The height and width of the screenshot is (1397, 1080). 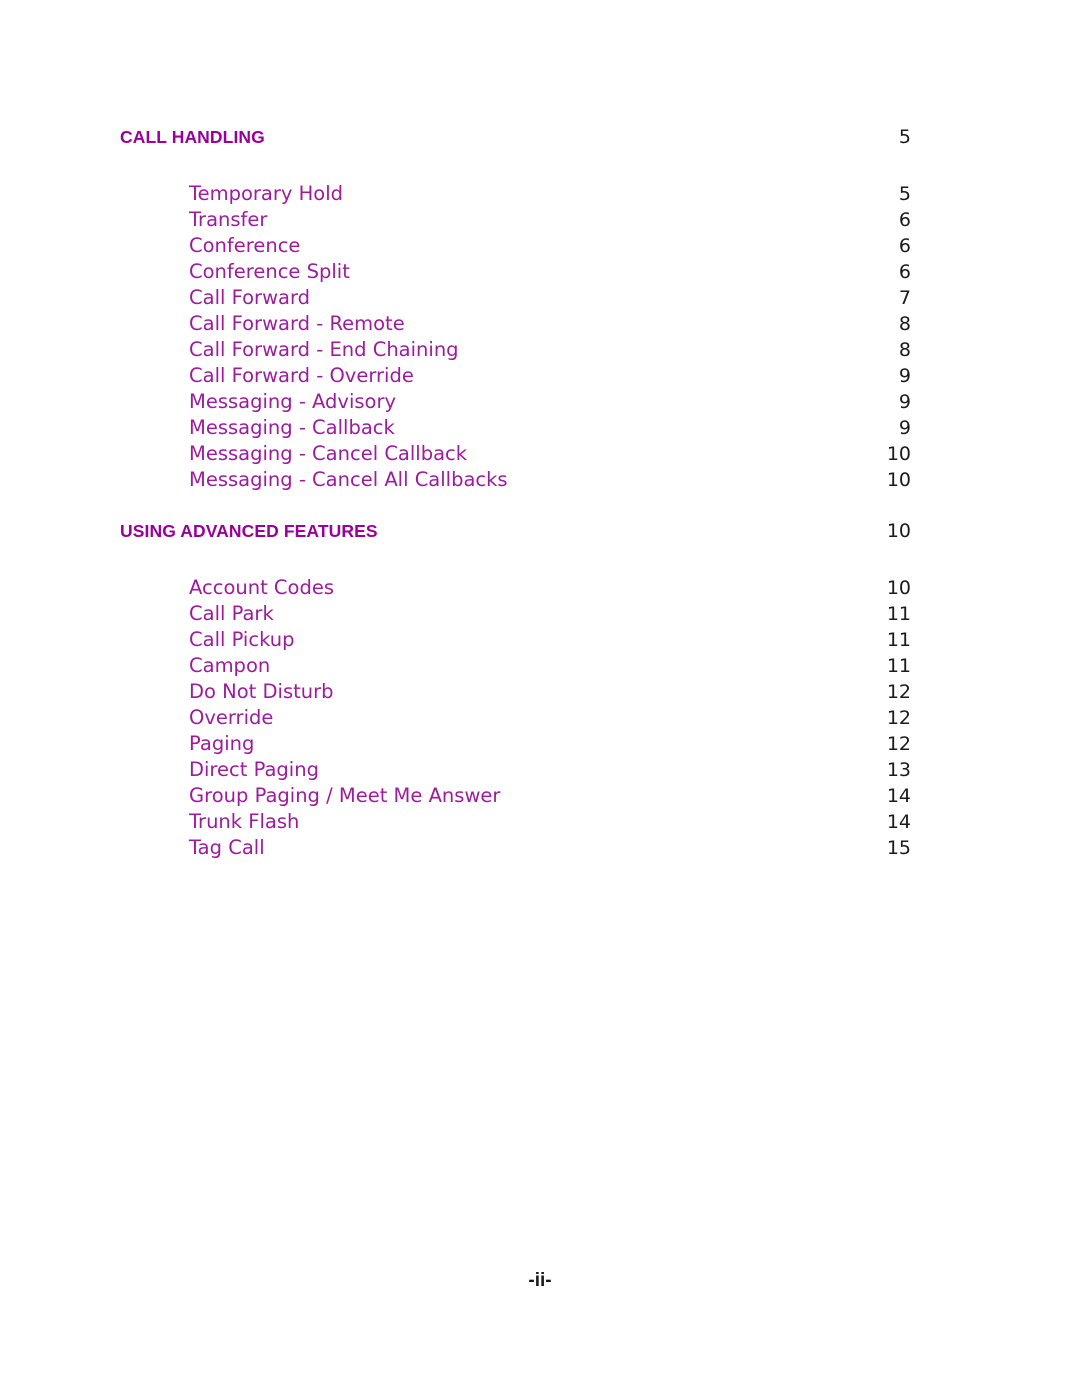 What do you see at coordinates (328, 454) in the screenshot?
I see `toc-entry-label: Messaging - Cancel Callback` at bounding box center [328, 454].